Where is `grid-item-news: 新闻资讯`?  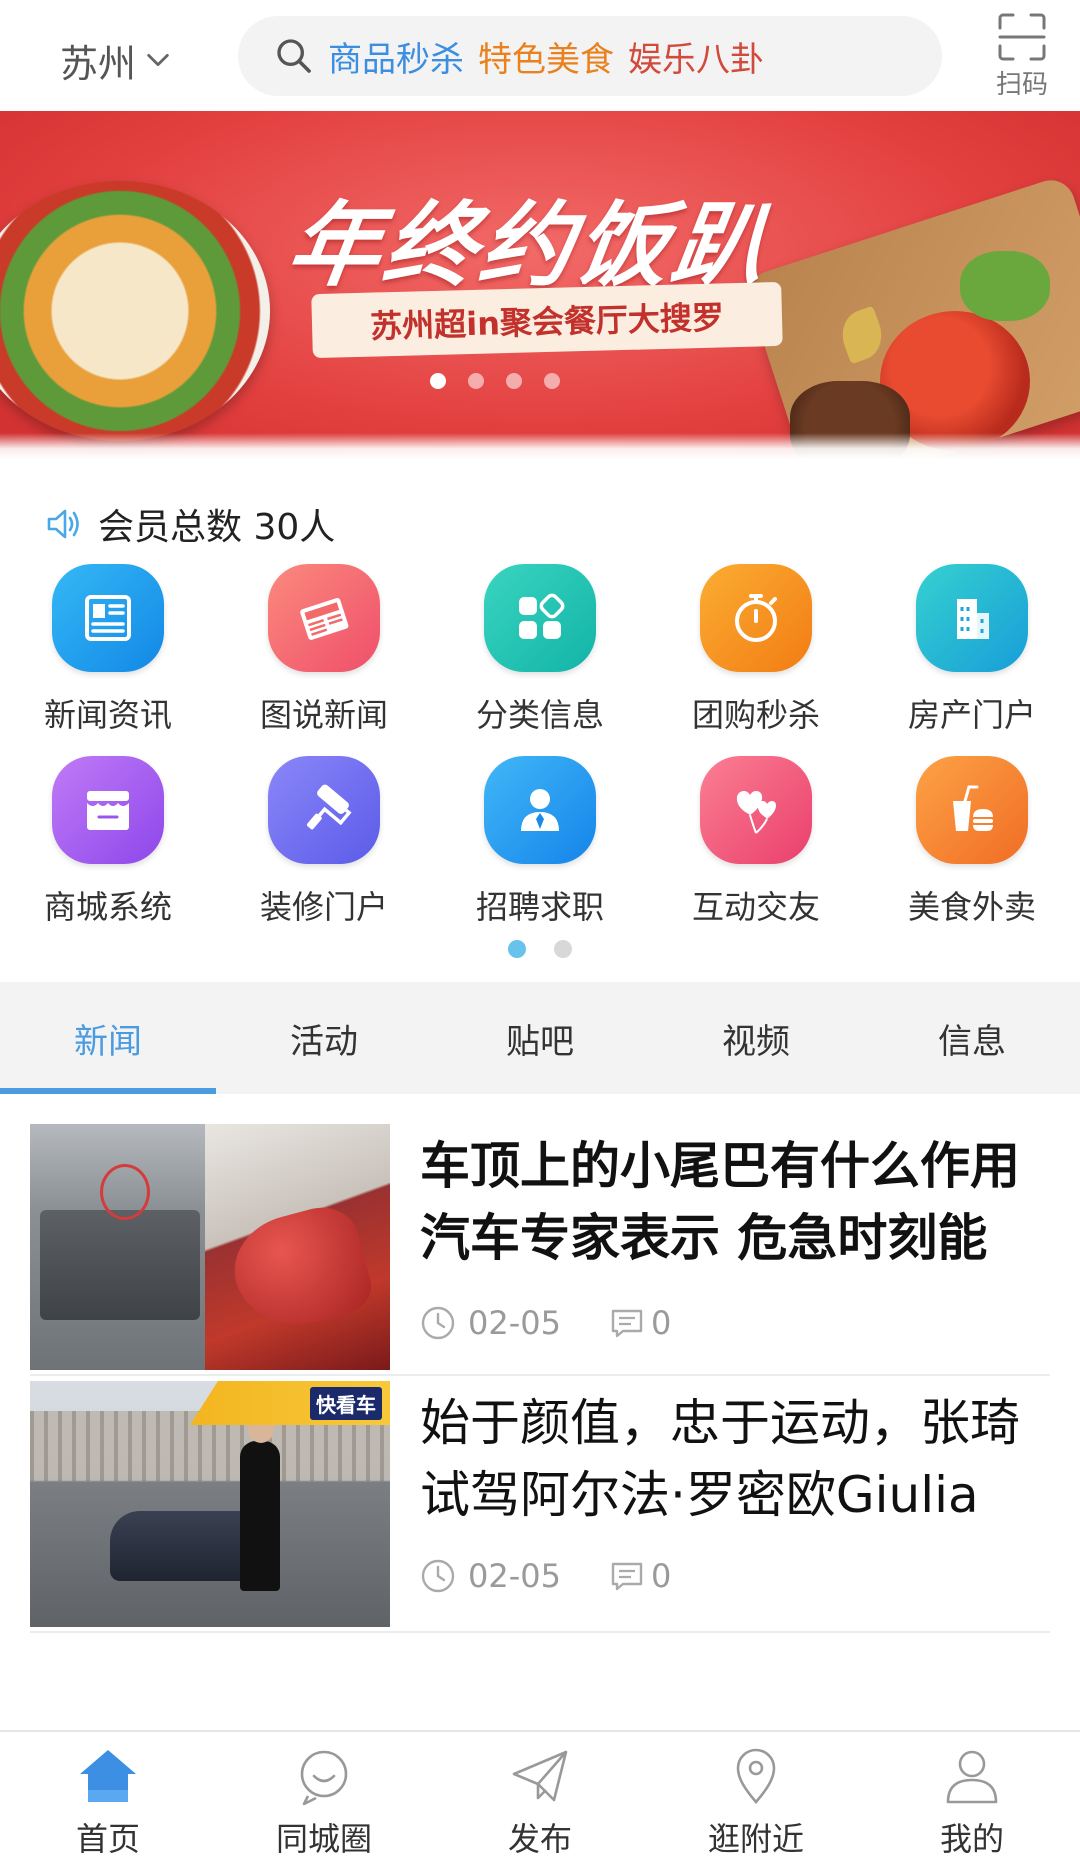 grid-item-news: 新闻资讯 is located at coordinates (108, 650).